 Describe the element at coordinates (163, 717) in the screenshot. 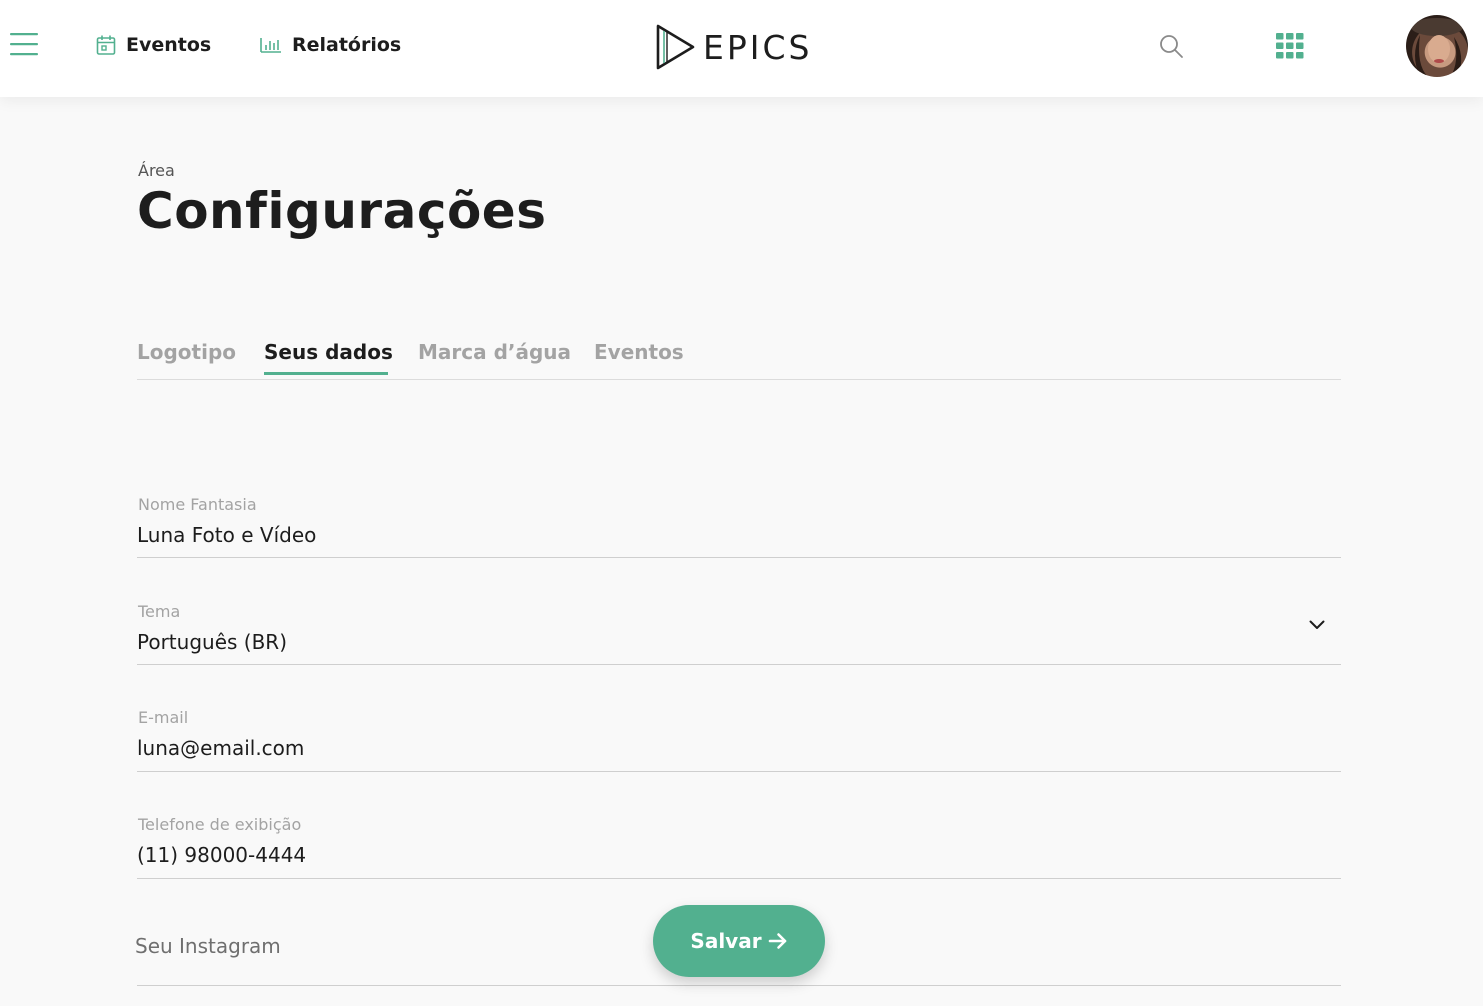

I see `email-label: E-mail` at that location.